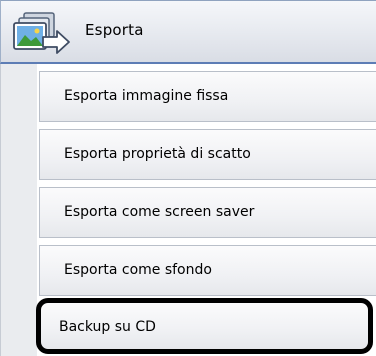 This screenshot has height=356, width=376. I want to click on menu-item-export-still-image: Esporta immagine fissa, so click(207, 96).